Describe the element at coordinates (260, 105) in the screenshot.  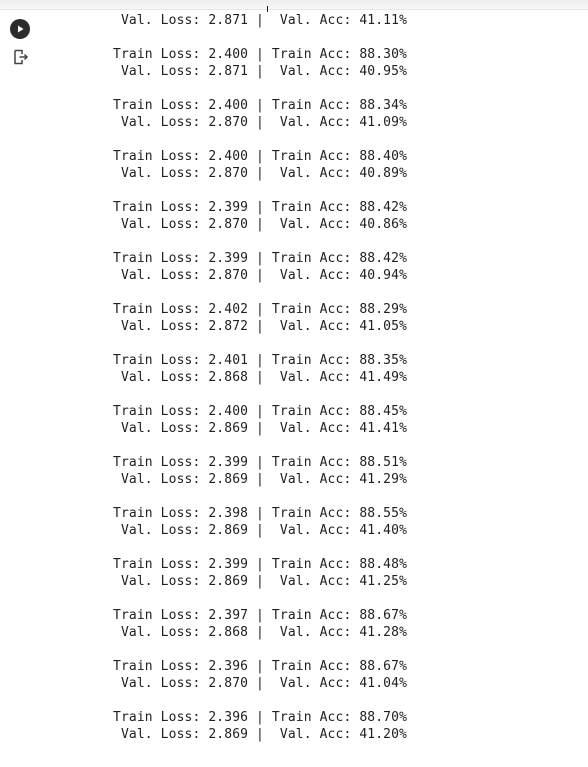
I see `output-line-train: Train Loss: 2.400 | Train Acc: 88.34%` at that location.